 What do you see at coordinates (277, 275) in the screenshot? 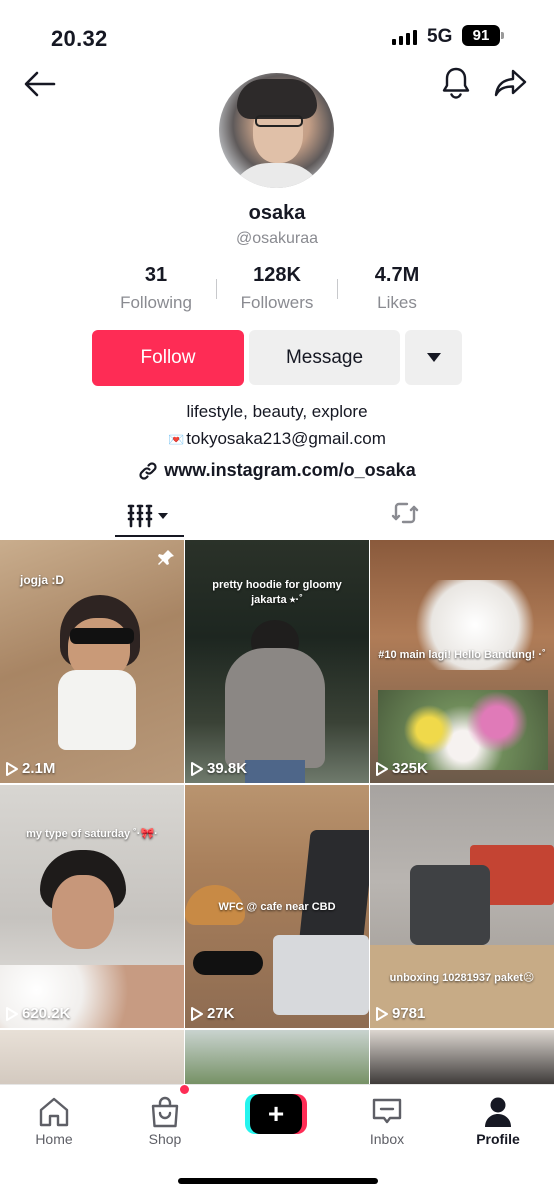
I see `stat-value: 128K` at bounding box center [277, 275].